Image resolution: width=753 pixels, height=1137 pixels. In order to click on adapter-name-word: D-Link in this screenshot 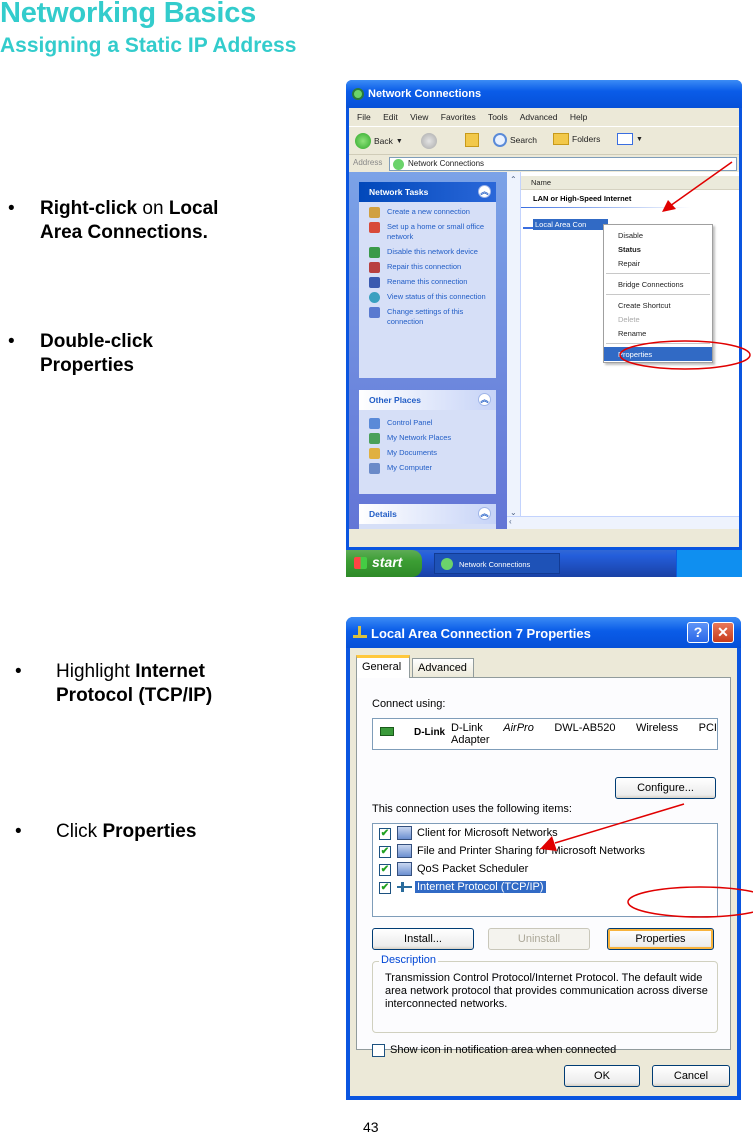, I will do `click(467, 728)`.